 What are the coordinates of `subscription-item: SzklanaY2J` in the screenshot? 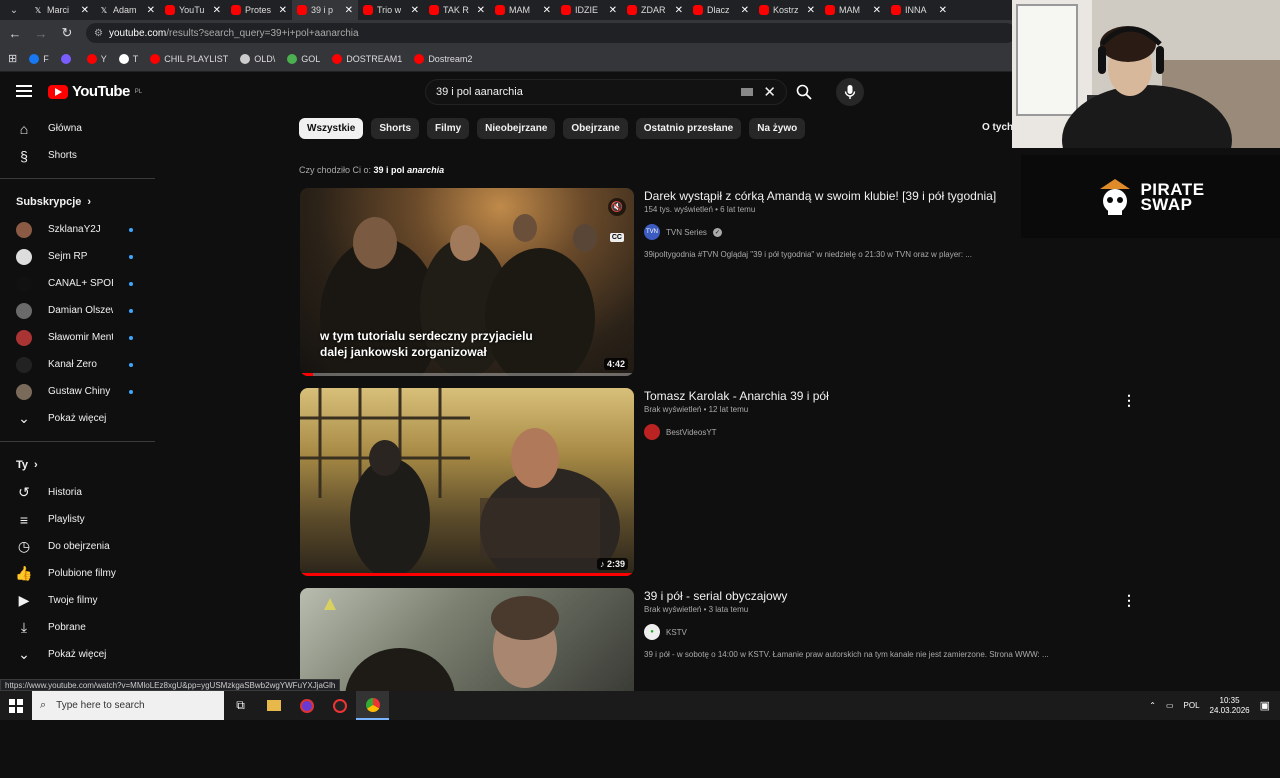 It's located at (77, 229).